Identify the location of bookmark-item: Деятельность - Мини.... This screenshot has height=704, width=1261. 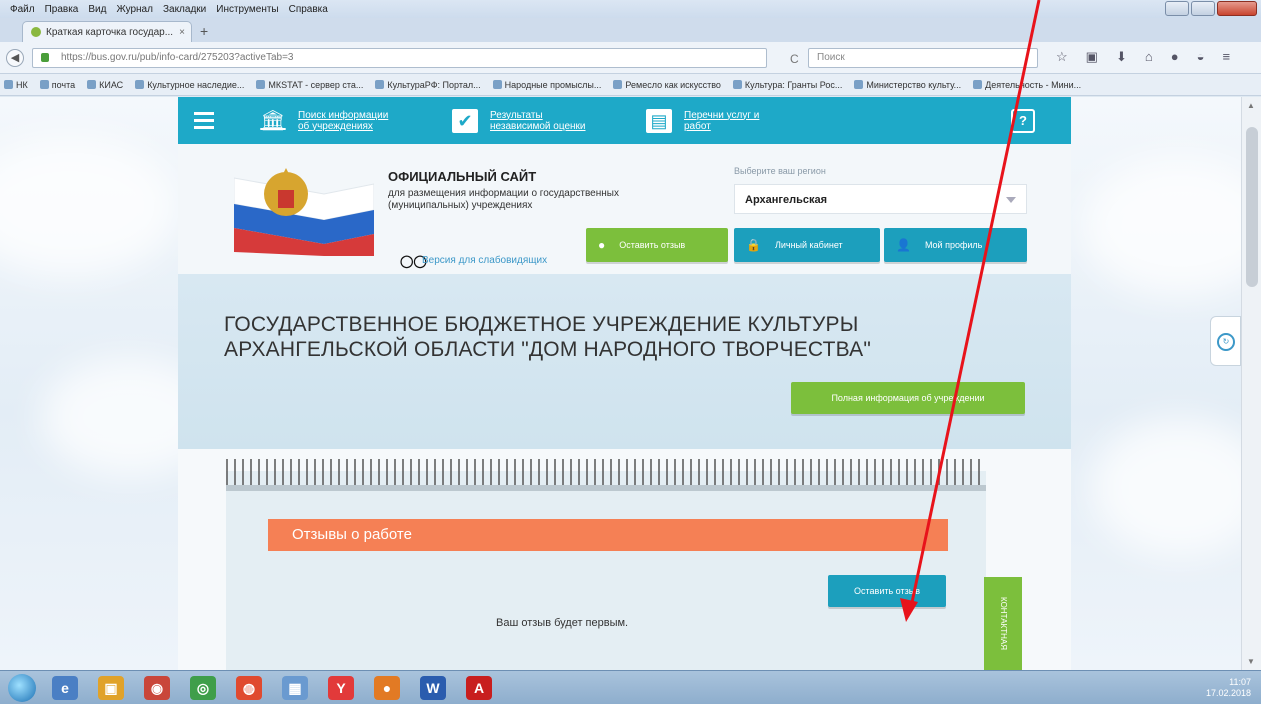
(1027, 85).